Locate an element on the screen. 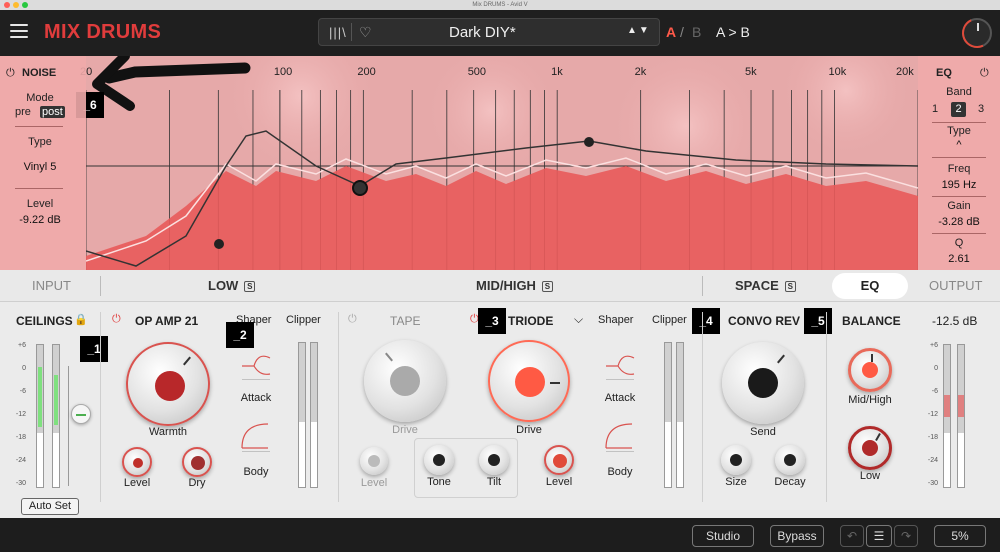  ceilings-title: CEILINGS is located at coordinates (44, 321).